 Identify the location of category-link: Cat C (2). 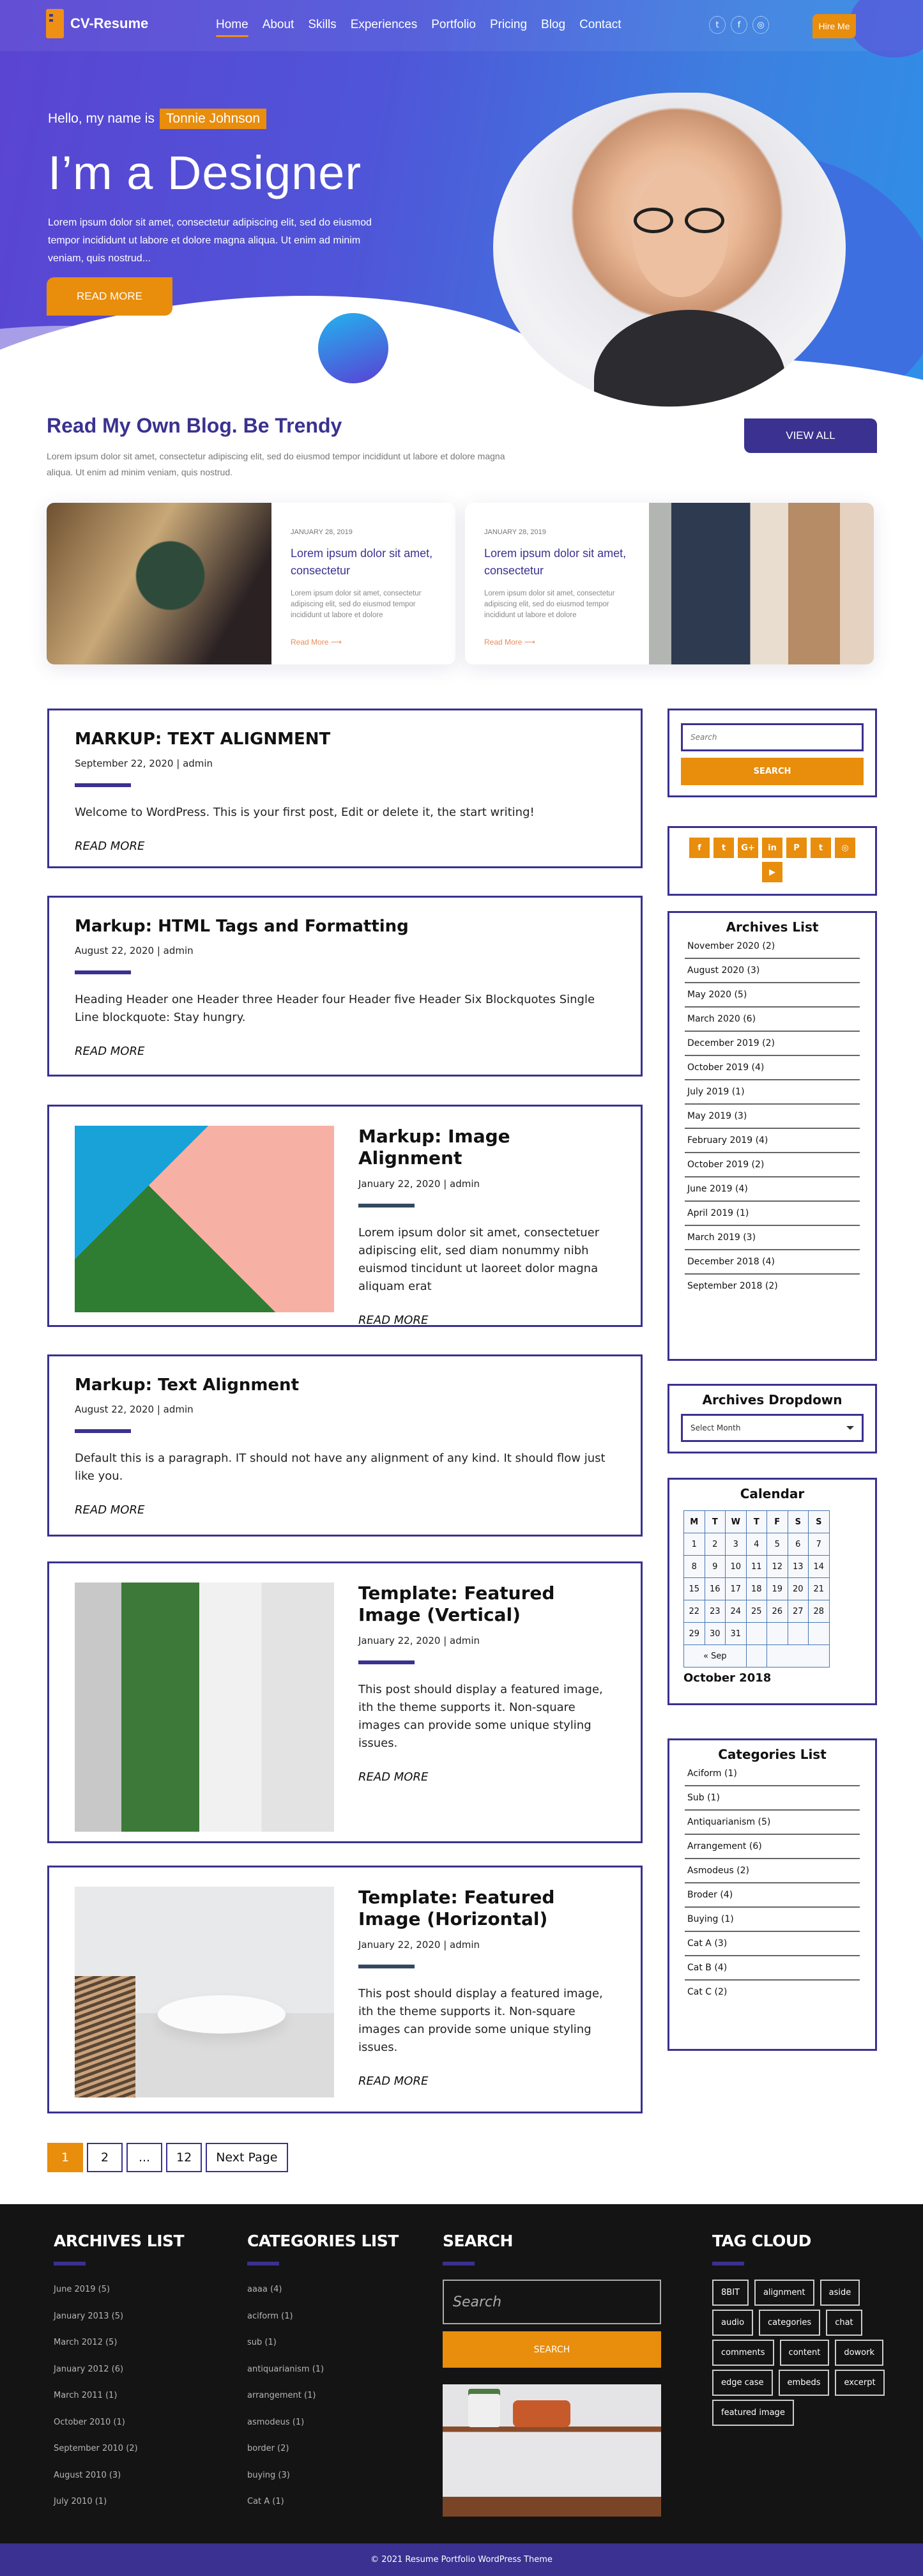
(772, 1992).